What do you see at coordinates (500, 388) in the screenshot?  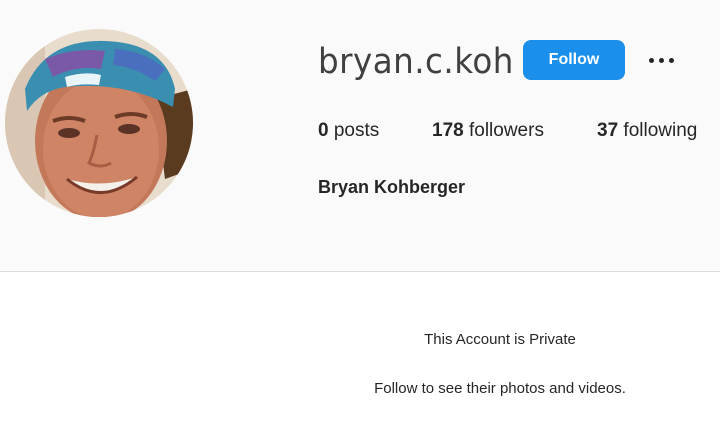 I see `private-account-subtitle: Follow to see their photos and videos.` at bounding box center [500, 388].